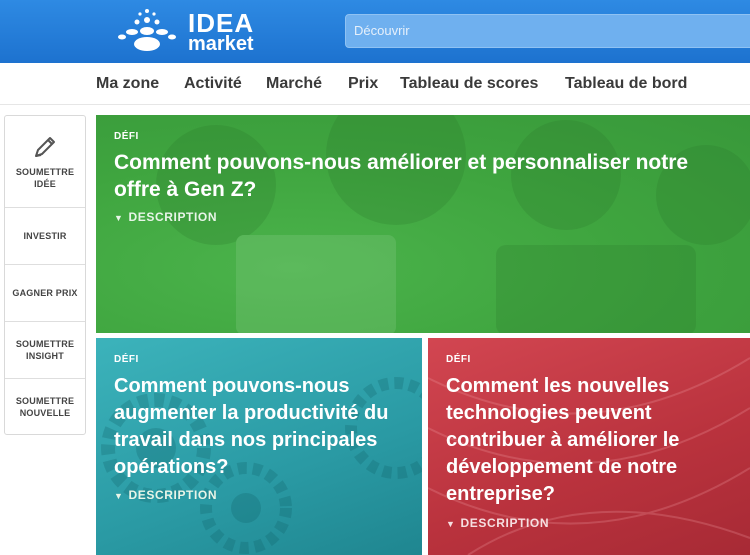 The width and height of the screenshot is (750, 555). I want to click on logo-text-market: market, so click(221, 44).